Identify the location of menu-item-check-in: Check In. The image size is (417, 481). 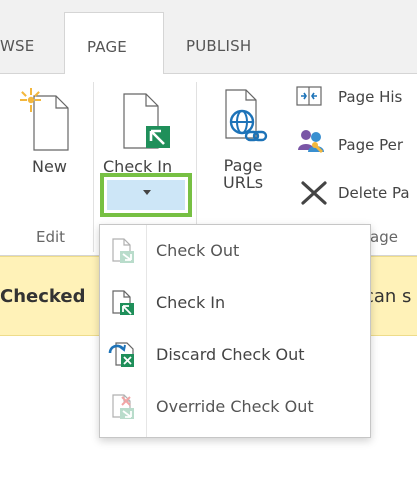
(235, 303).